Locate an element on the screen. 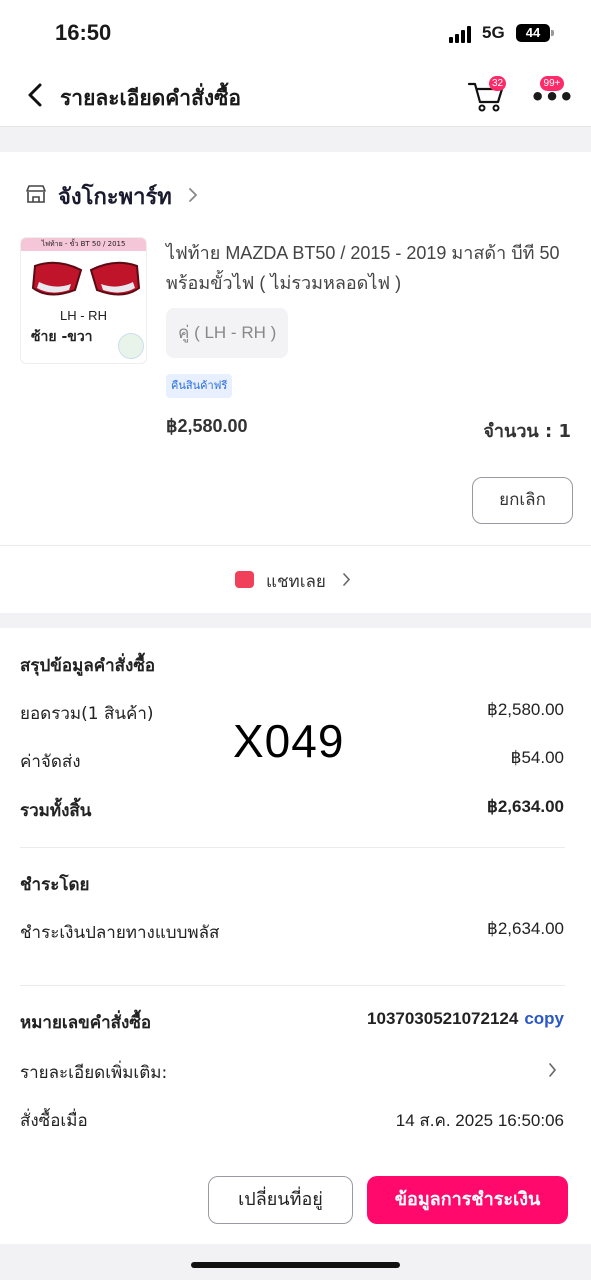 Image resolution: width=591 pixels, height=1280 pixels. thumbnail-lh-rh: LH - RH is located at coordinates (83, 315).